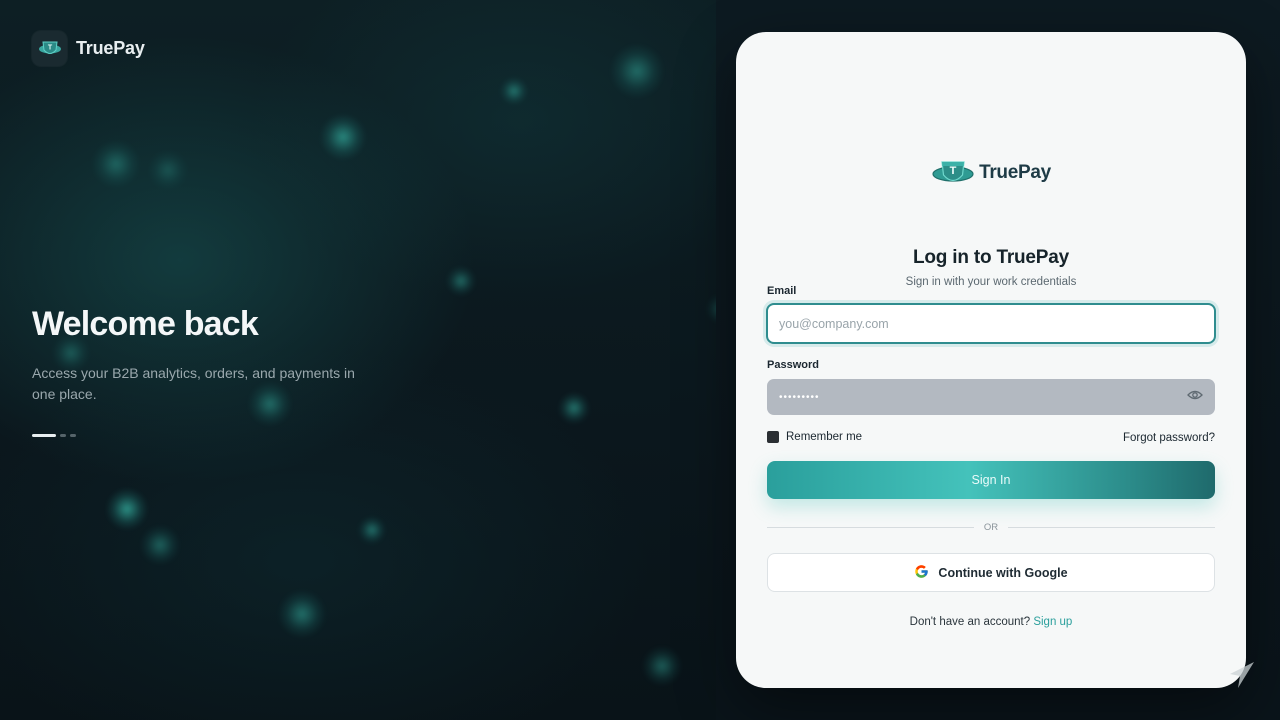 This screenshot has width=1280, height=720. What do you see at coordinates (773, 437) in the screenshot?
I see `remember-me-checkbox` at bounding box center [773, 437].